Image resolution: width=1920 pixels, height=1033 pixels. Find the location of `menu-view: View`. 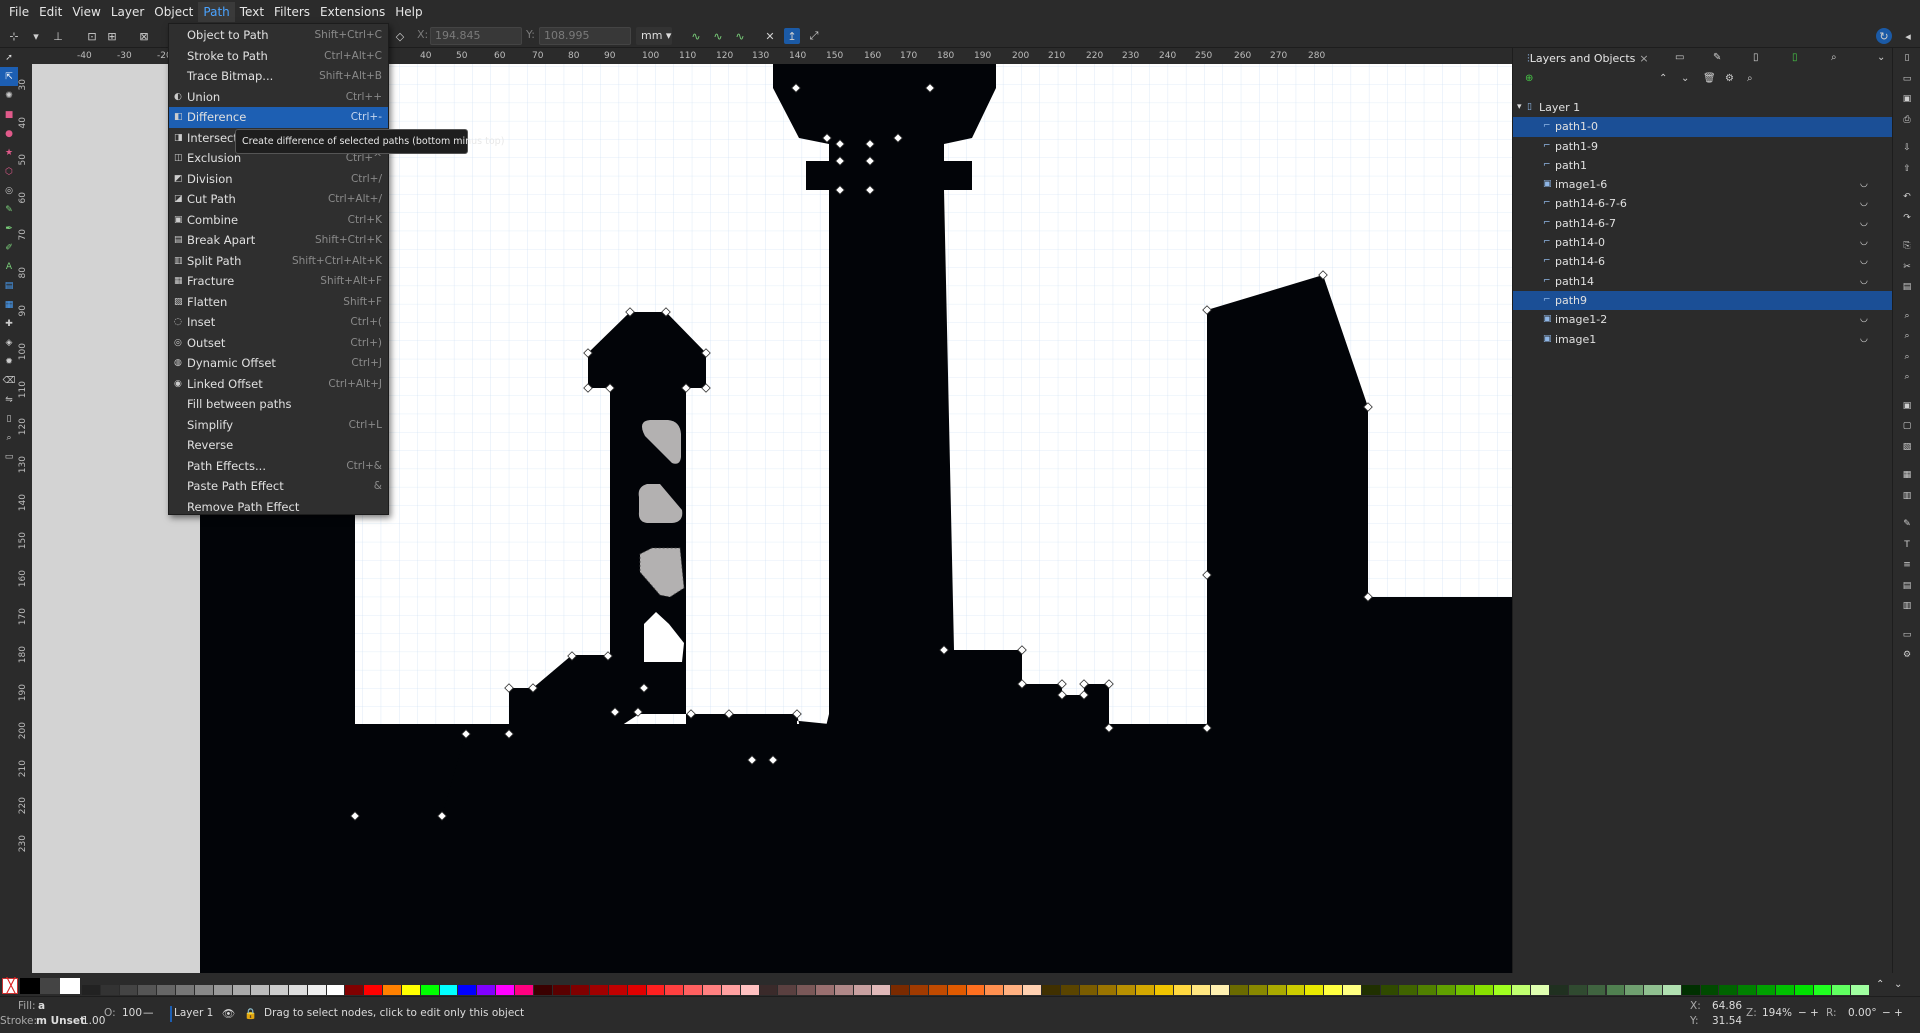

menu-view: View is located at coordinates (86, 12).